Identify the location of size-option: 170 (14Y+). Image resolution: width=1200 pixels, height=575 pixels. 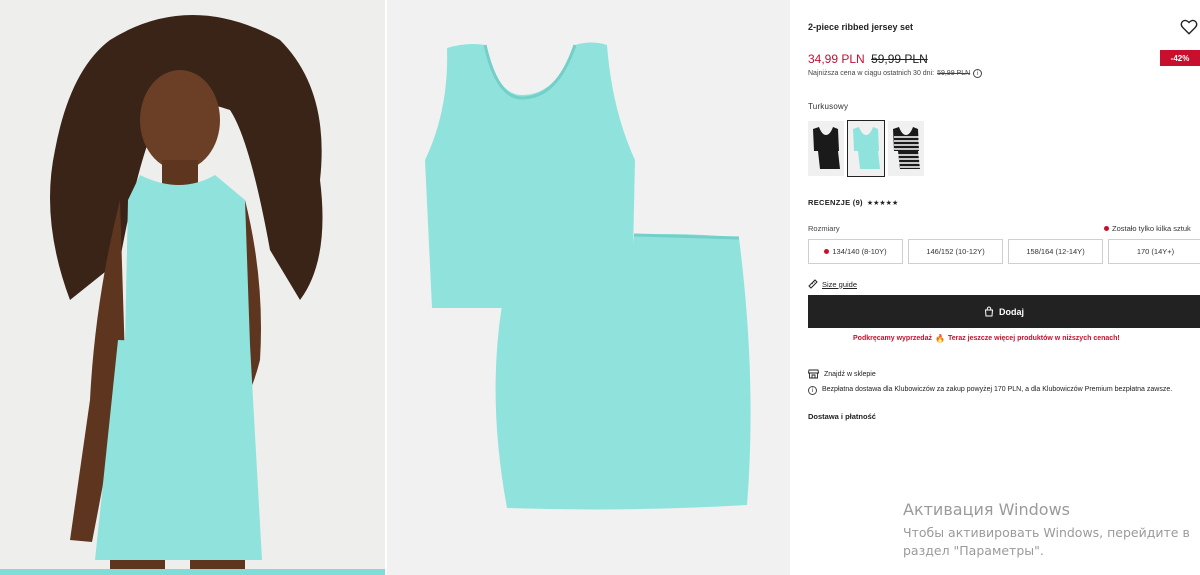
(1154, 251).